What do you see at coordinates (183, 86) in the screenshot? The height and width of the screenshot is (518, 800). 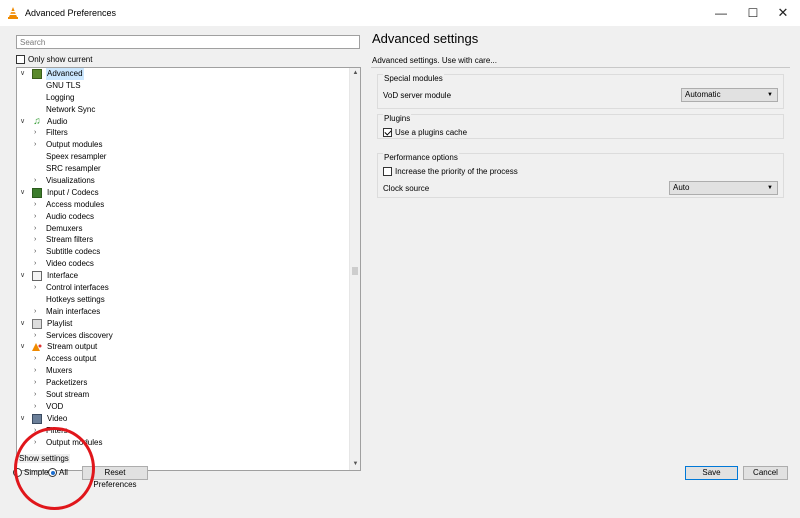 I see `tree-item: GNU TLS` at bounding box center [183, 86].